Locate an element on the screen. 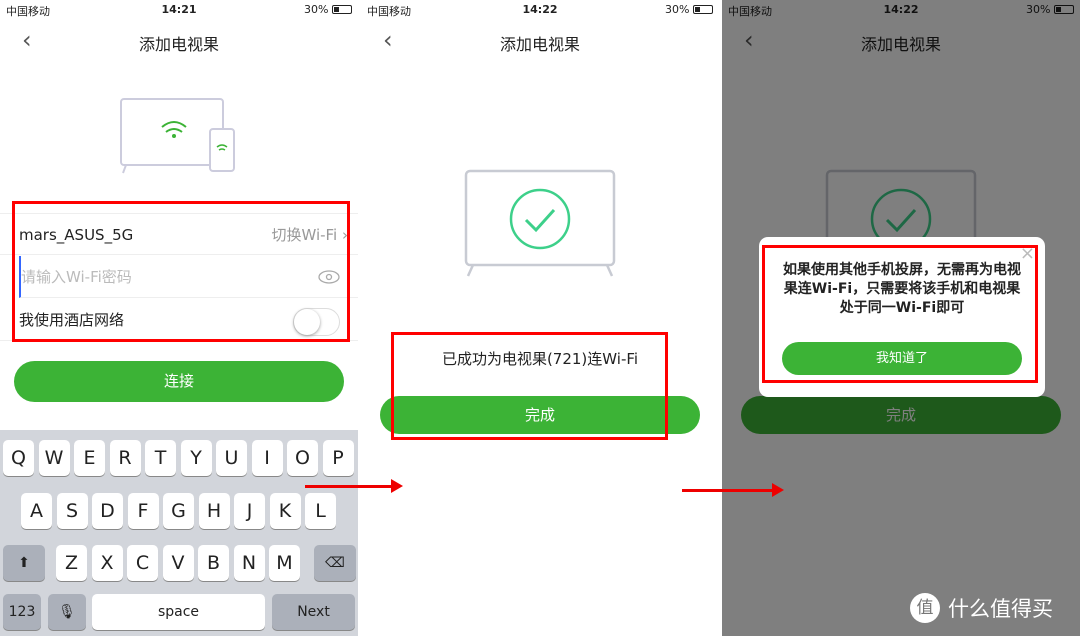 This screenshot has height=636, width=1080. key-e: E is located at coordinates (89, 458).